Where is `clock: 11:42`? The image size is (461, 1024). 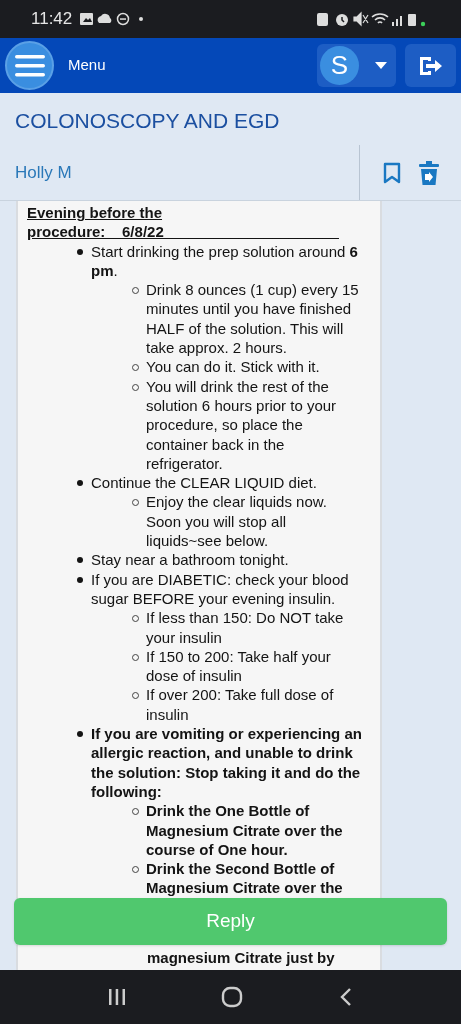 clock: 11:42 is located at coordinates (52, 19).